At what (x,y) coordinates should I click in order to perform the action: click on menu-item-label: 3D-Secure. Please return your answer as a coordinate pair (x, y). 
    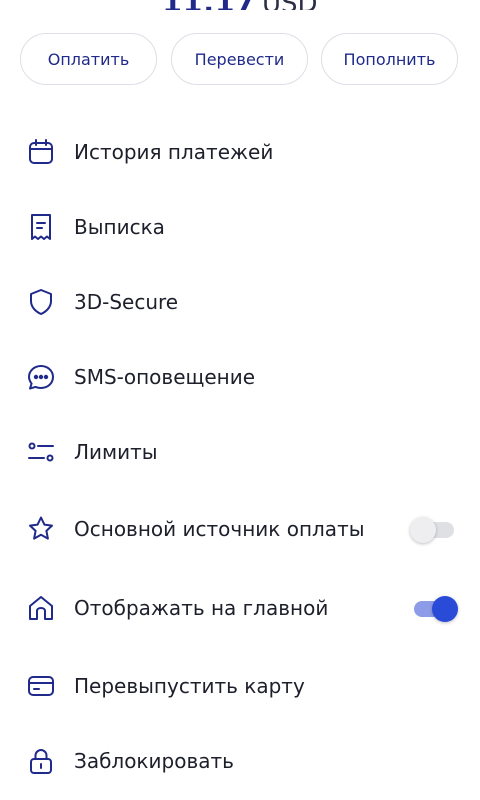
    Looking at the image, I should click on (126, 302).